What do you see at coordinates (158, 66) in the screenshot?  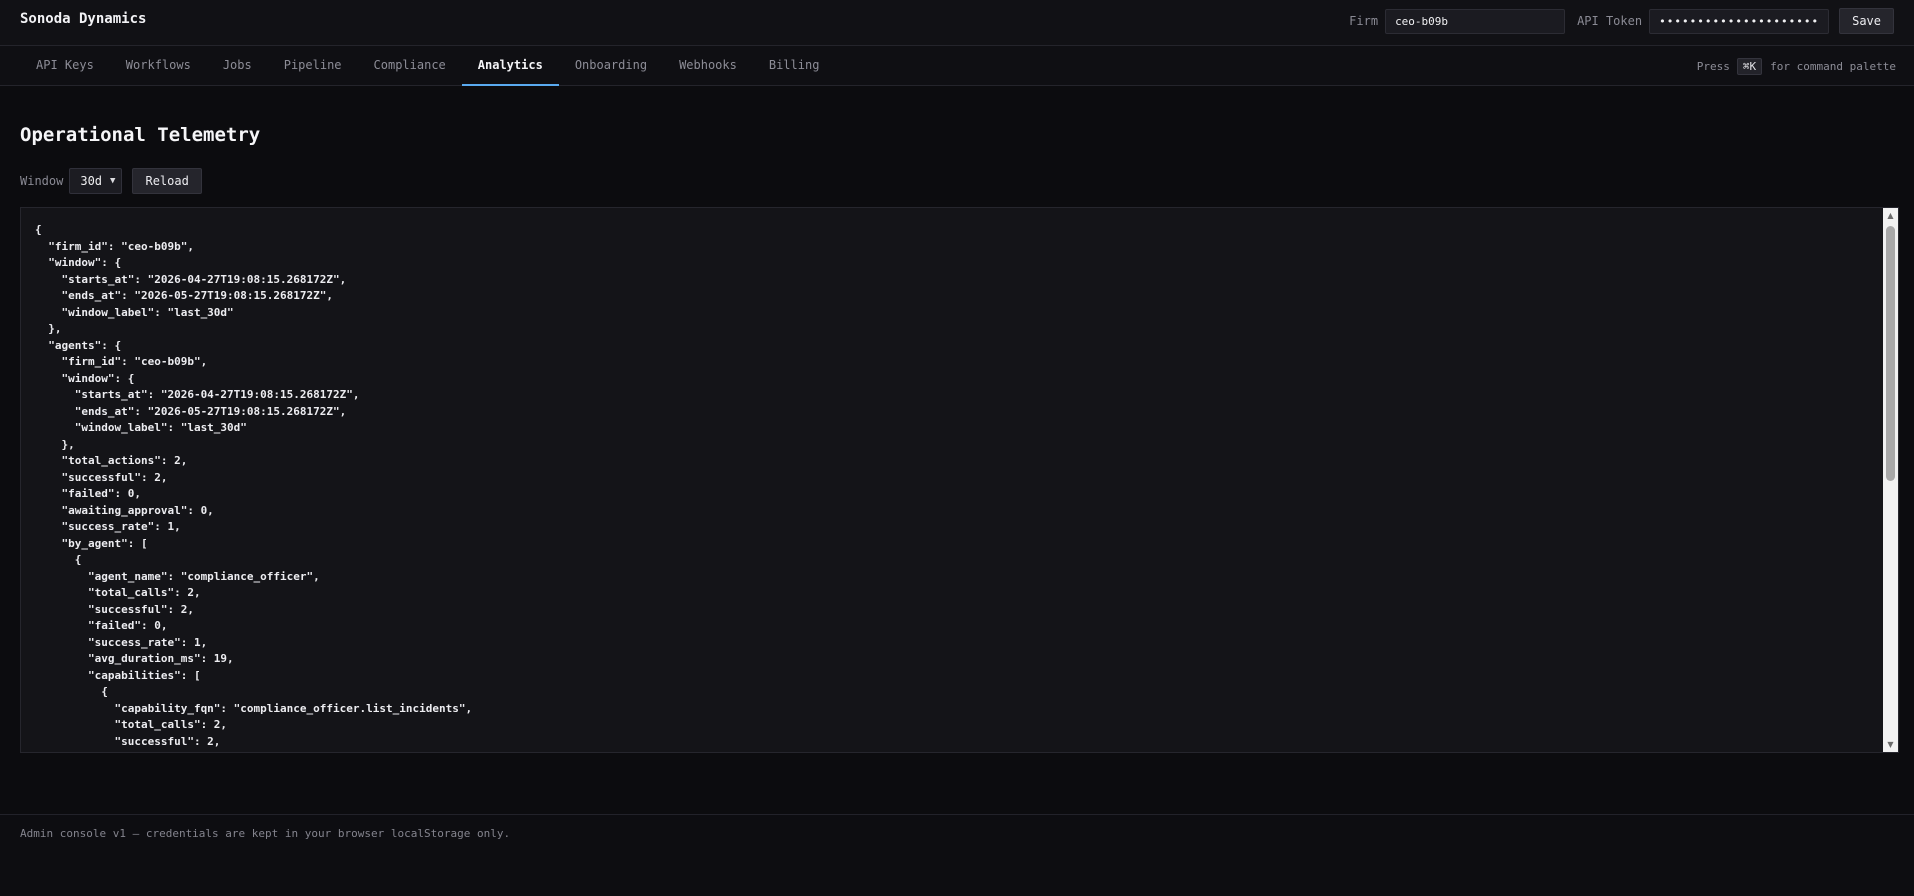 I see `tab-workflows: Workflows` at bounding box center [158, 66].